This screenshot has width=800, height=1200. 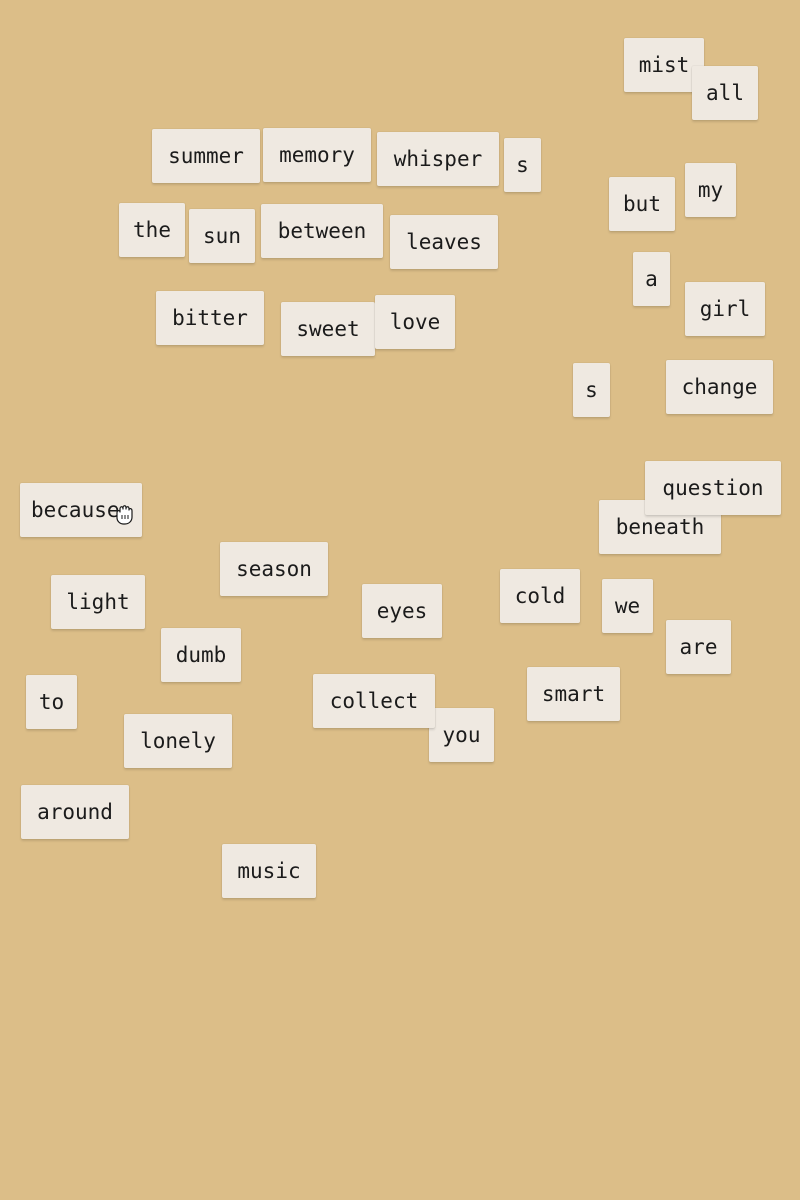 What do you see at coordinates (627, 606) in the screenshot?
I see `word-tile-we: we` at bounding box center [627, 606].